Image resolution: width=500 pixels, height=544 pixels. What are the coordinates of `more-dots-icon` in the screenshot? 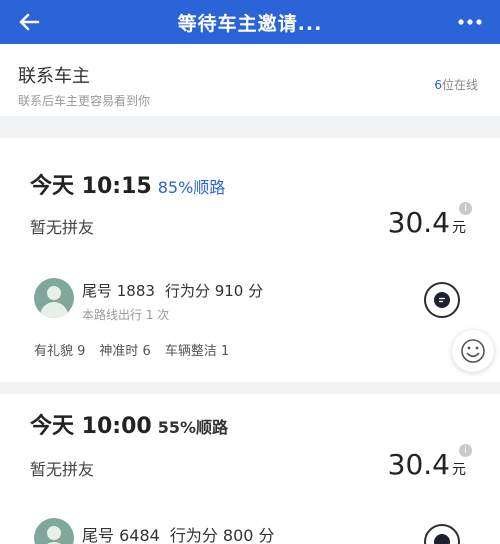 It's located at (470, 22).